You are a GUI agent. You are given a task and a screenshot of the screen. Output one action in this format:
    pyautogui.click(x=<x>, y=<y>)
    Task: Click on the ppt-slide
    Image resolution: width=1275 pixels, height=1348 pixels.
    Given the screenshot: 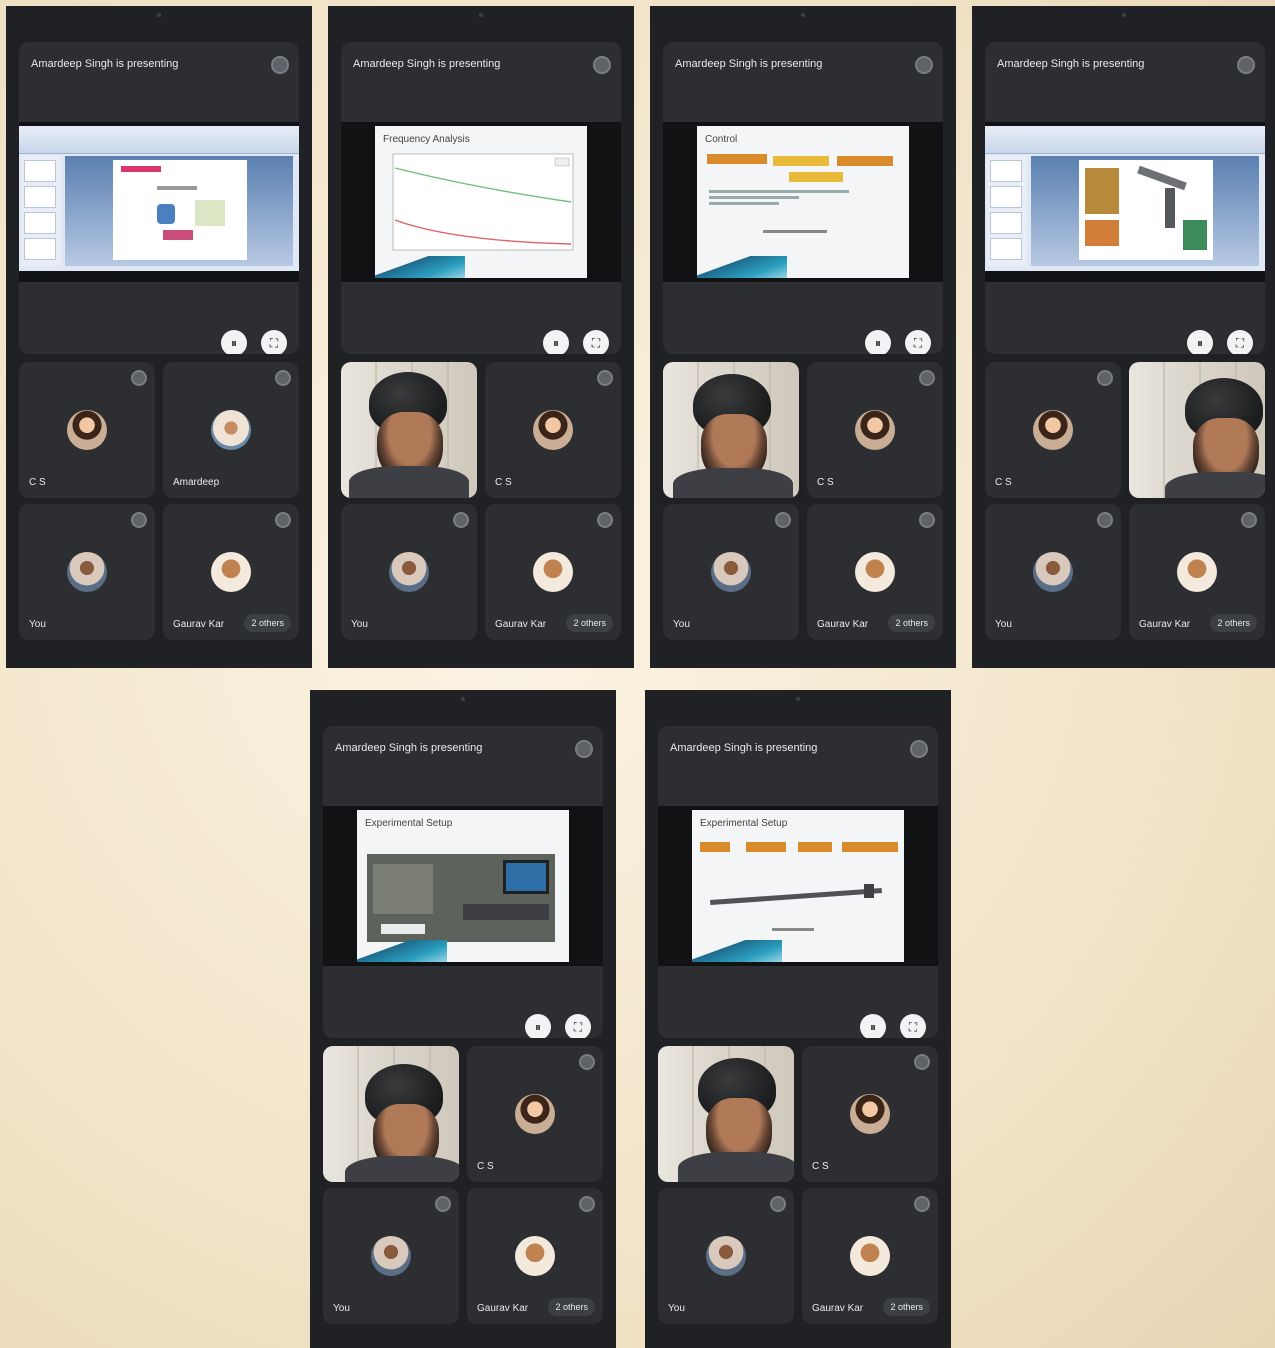 What is the action you would take?
    pyautogui.click(x=1146, y=210)
    